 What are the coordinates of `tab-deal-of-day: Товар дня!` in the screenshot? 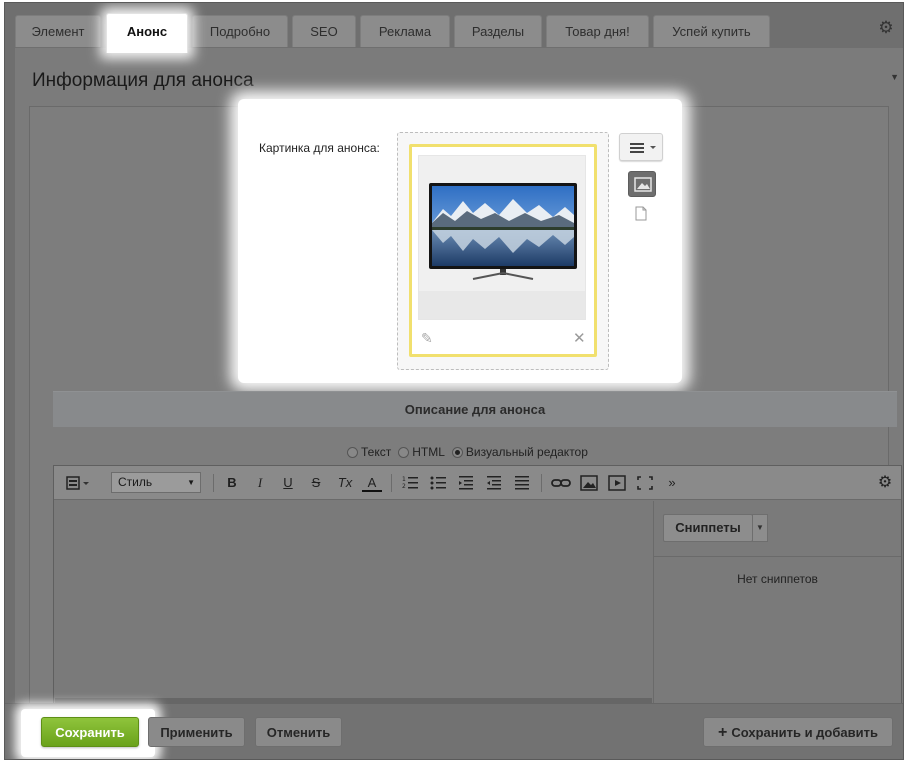 It's located at (597, 31).